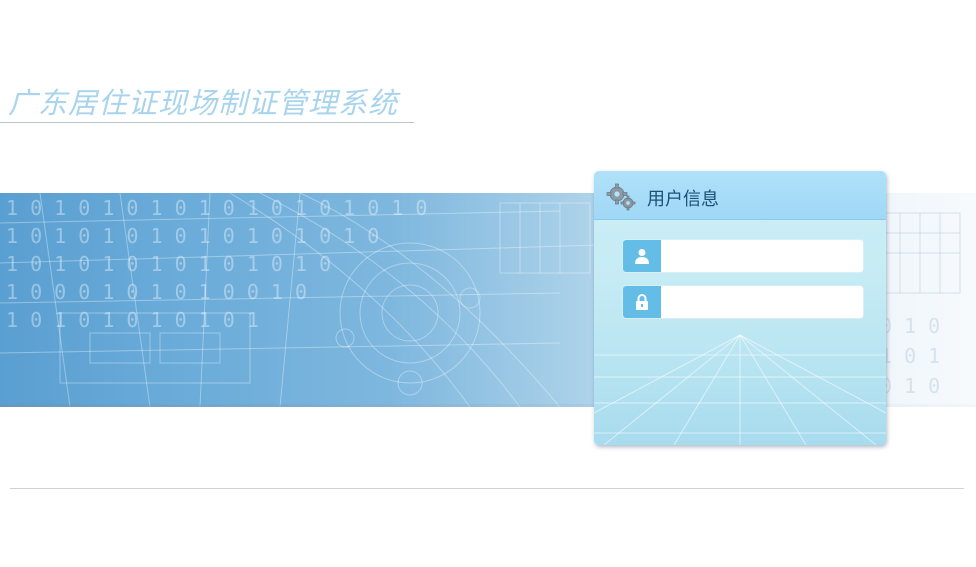 This screenshot has width=976, height=567. What do you see at coordinates (207, 122) in the screenshot?
I see `title-underline` at bounding box center [207, 122].